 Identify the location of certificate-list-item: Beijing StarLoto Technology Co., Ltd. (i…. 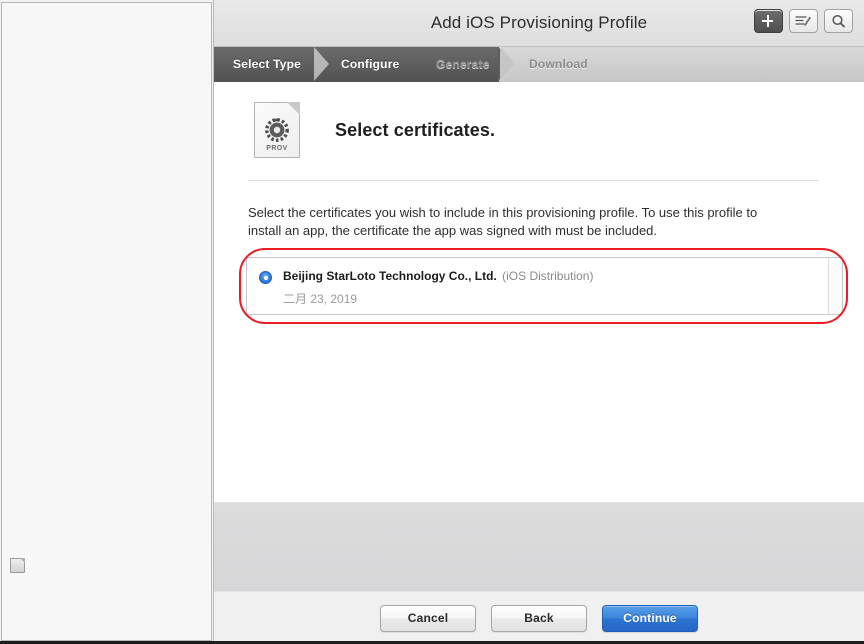
(544, 282).